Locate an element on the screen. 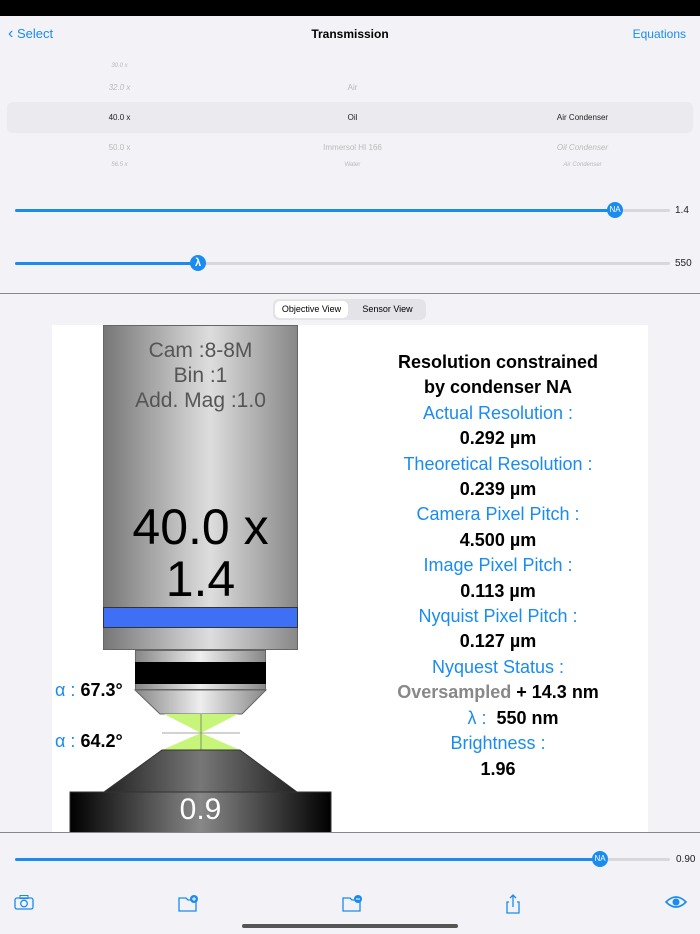 The width and height of the screenshot is (700, 934). picker-item: 56.5 x is located at coordinates (119, 165).